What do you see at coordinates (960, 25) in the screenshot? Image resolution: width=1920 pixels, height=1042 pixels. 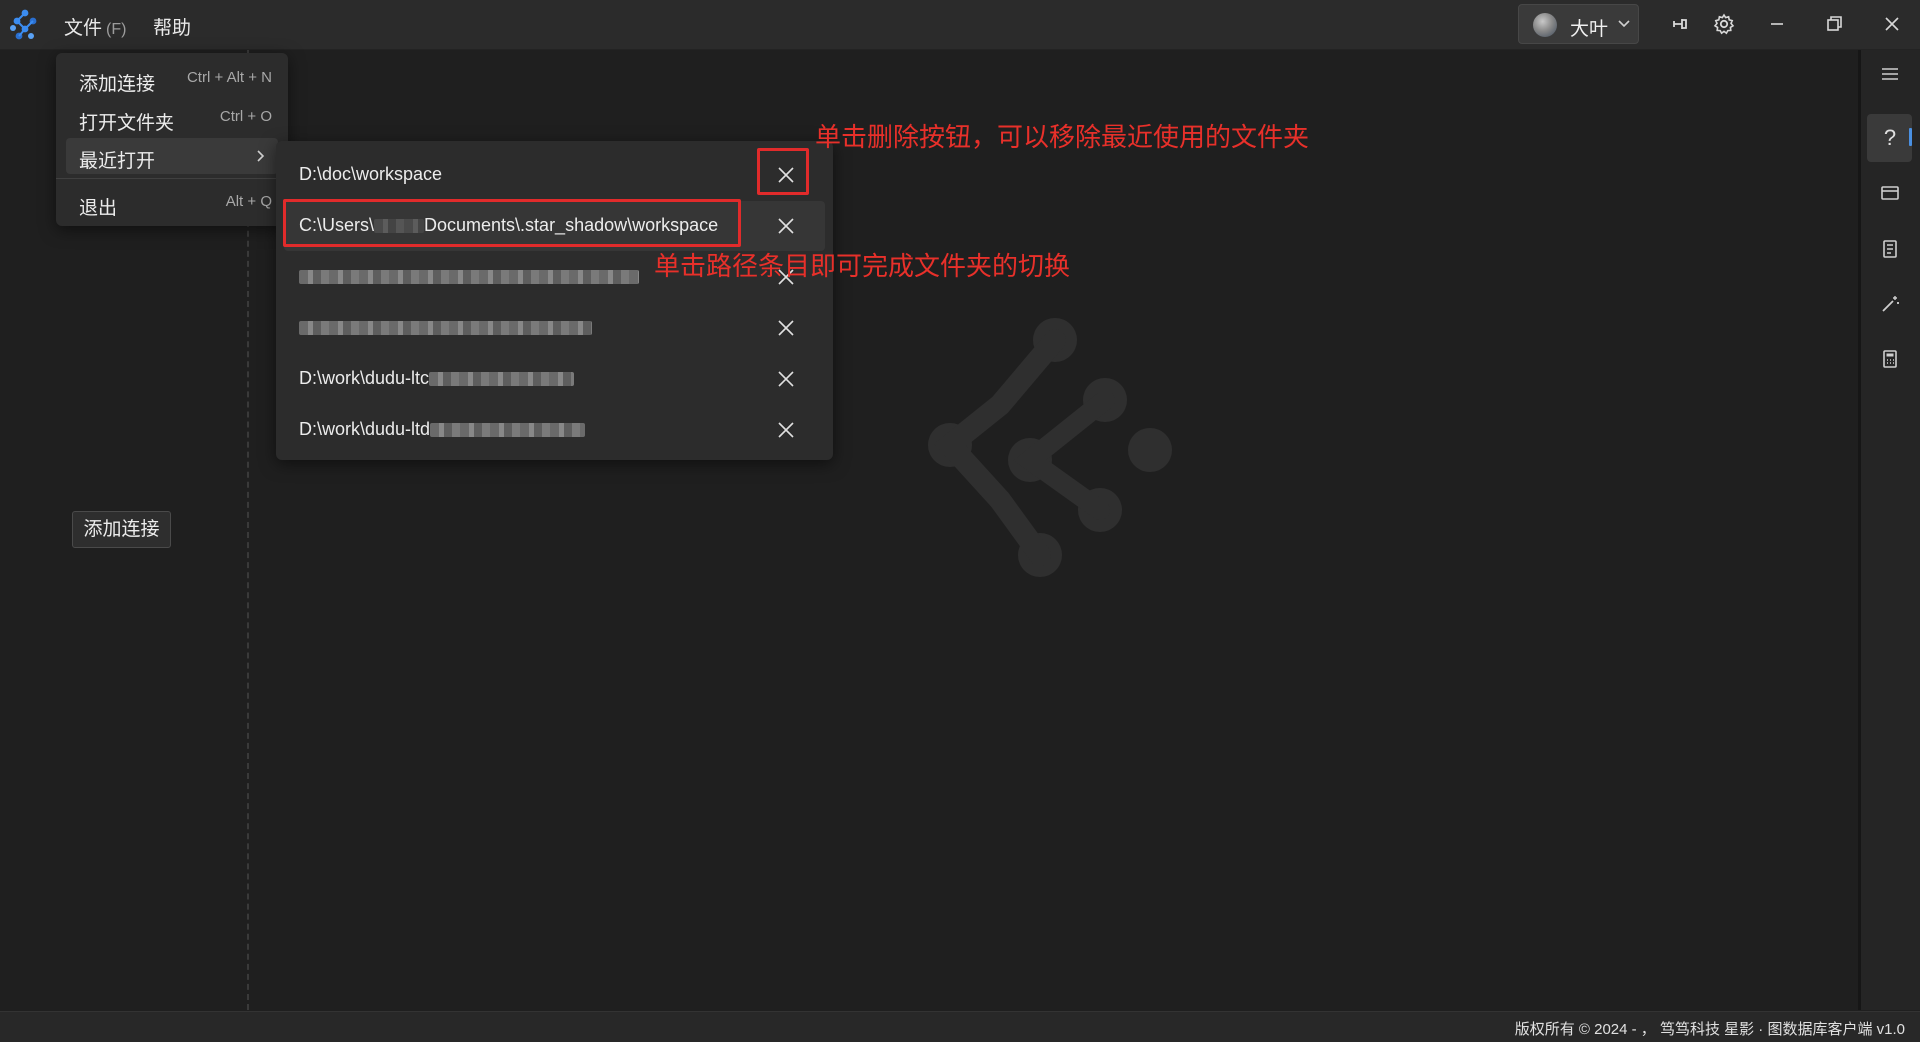 I see `title-bar: 文件 (F) 帮助 大叶` at bounding box center [960, 25].